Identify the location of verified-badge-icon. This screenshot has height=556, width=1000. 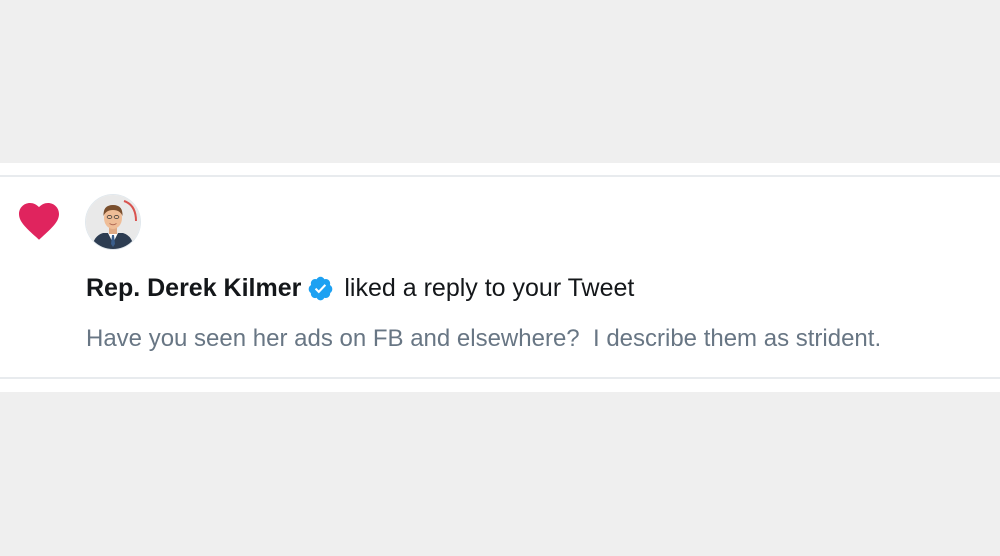
(321, 288).